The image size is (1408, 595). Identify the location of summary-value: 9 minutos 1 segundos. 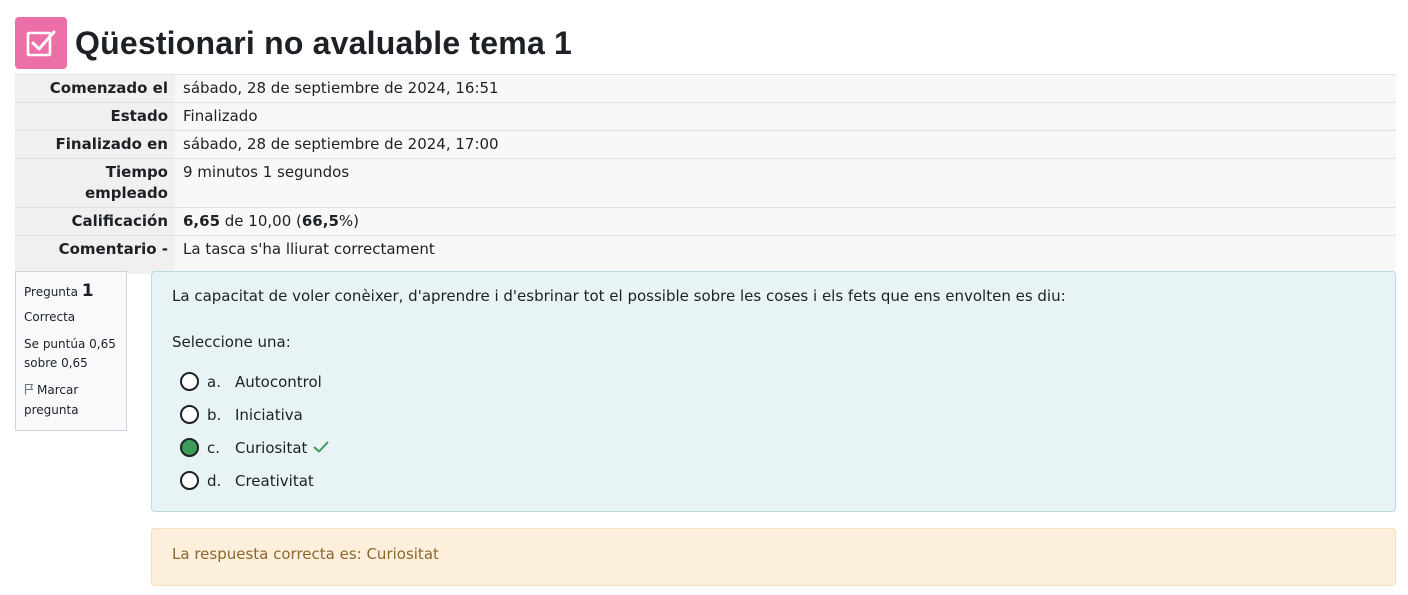
(785, 183).